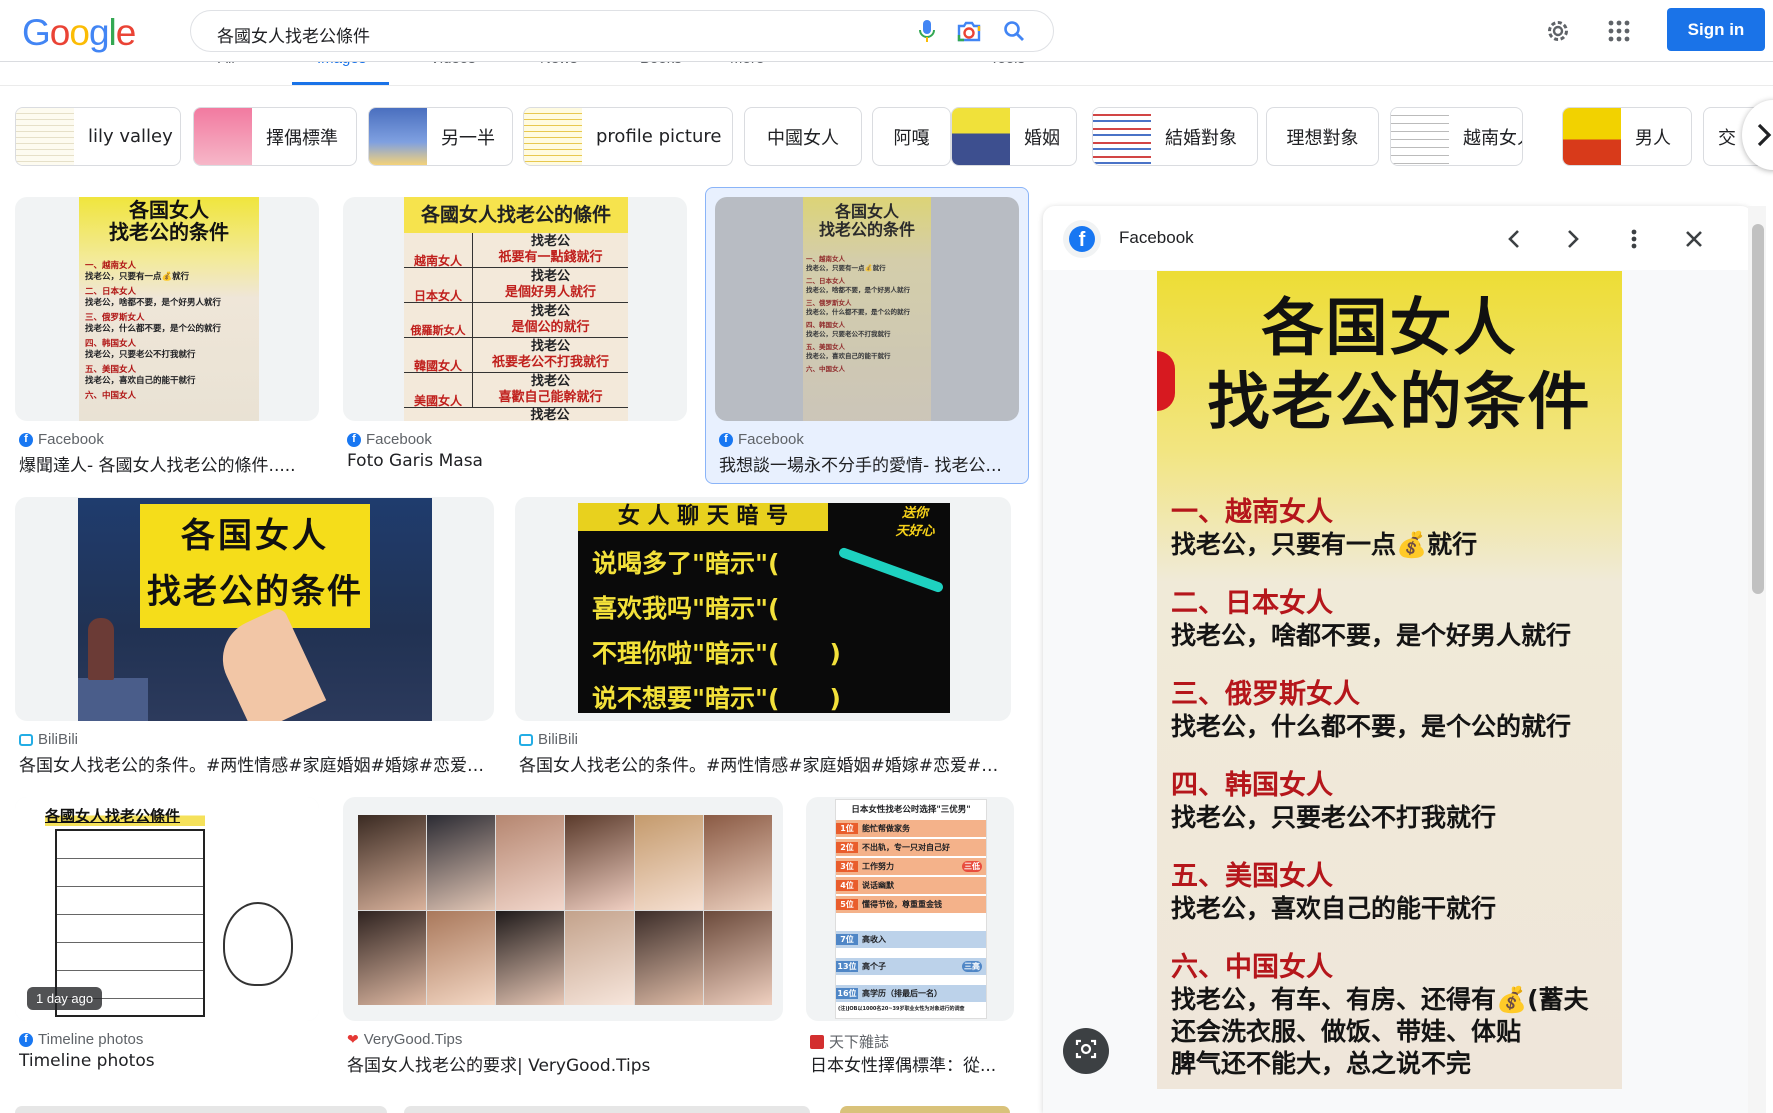 The image size is (1773, 1113). I want to click on chip-profile-picture: profile picture, so click(628, 136).